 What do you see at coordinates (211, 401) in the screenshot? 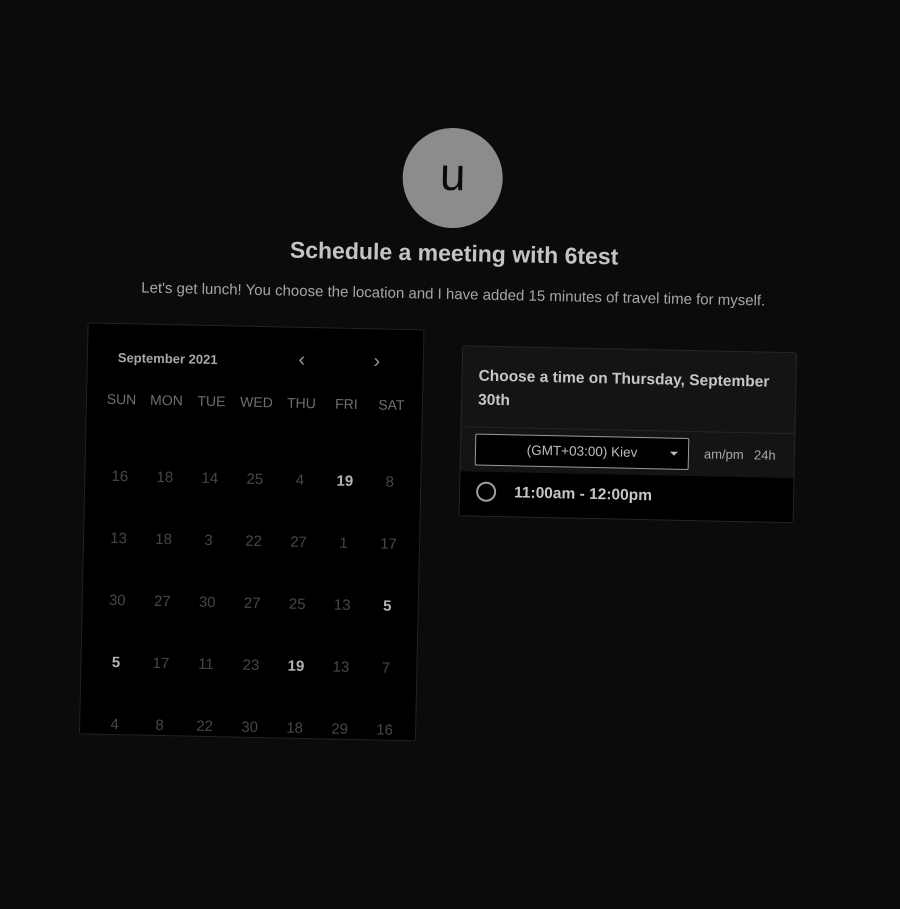
I see `day-of-week-header: TUE` at bounding box center [211, 401].